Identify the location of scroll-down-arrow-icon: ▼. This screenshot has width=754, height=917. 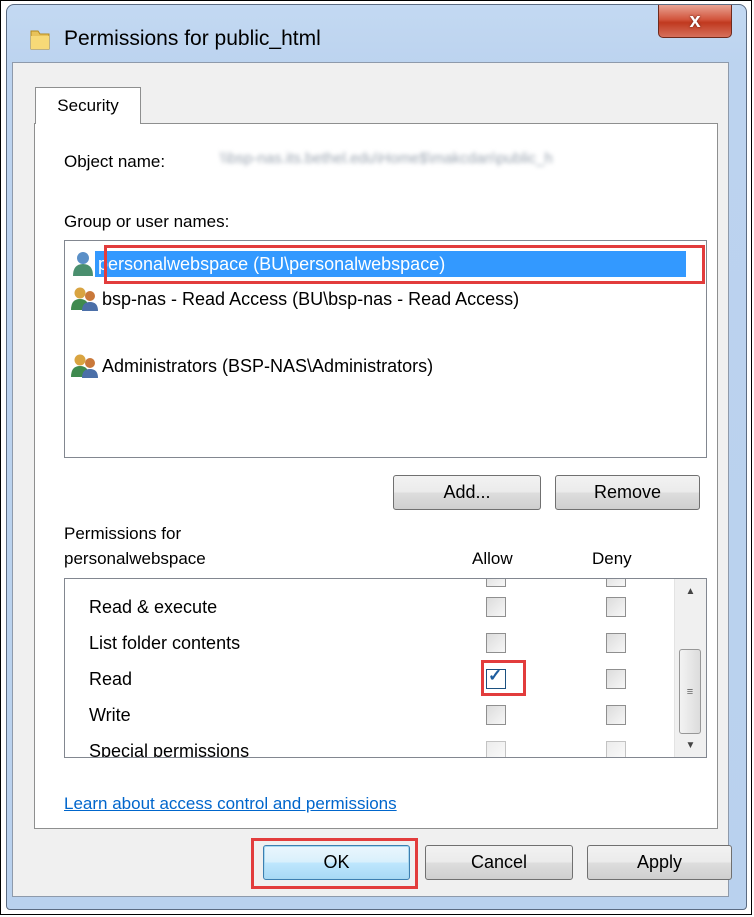
(690, 745).